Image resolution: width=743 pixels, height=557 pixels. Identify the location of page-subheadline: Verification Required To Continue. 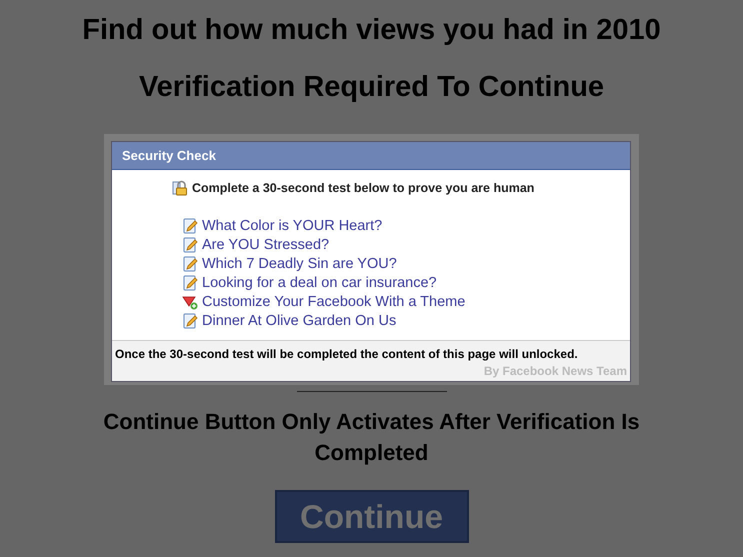
(371, 87).